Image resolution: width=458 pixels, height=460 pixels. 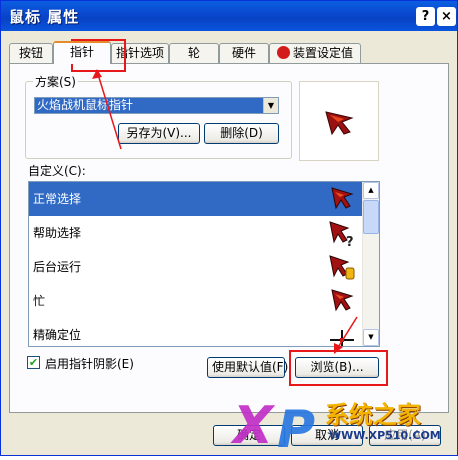 What do you see at coordinates (57, 233) in the screenshot?
I see `list-item-label: 帮助选择` at bounding box center [57, 233].